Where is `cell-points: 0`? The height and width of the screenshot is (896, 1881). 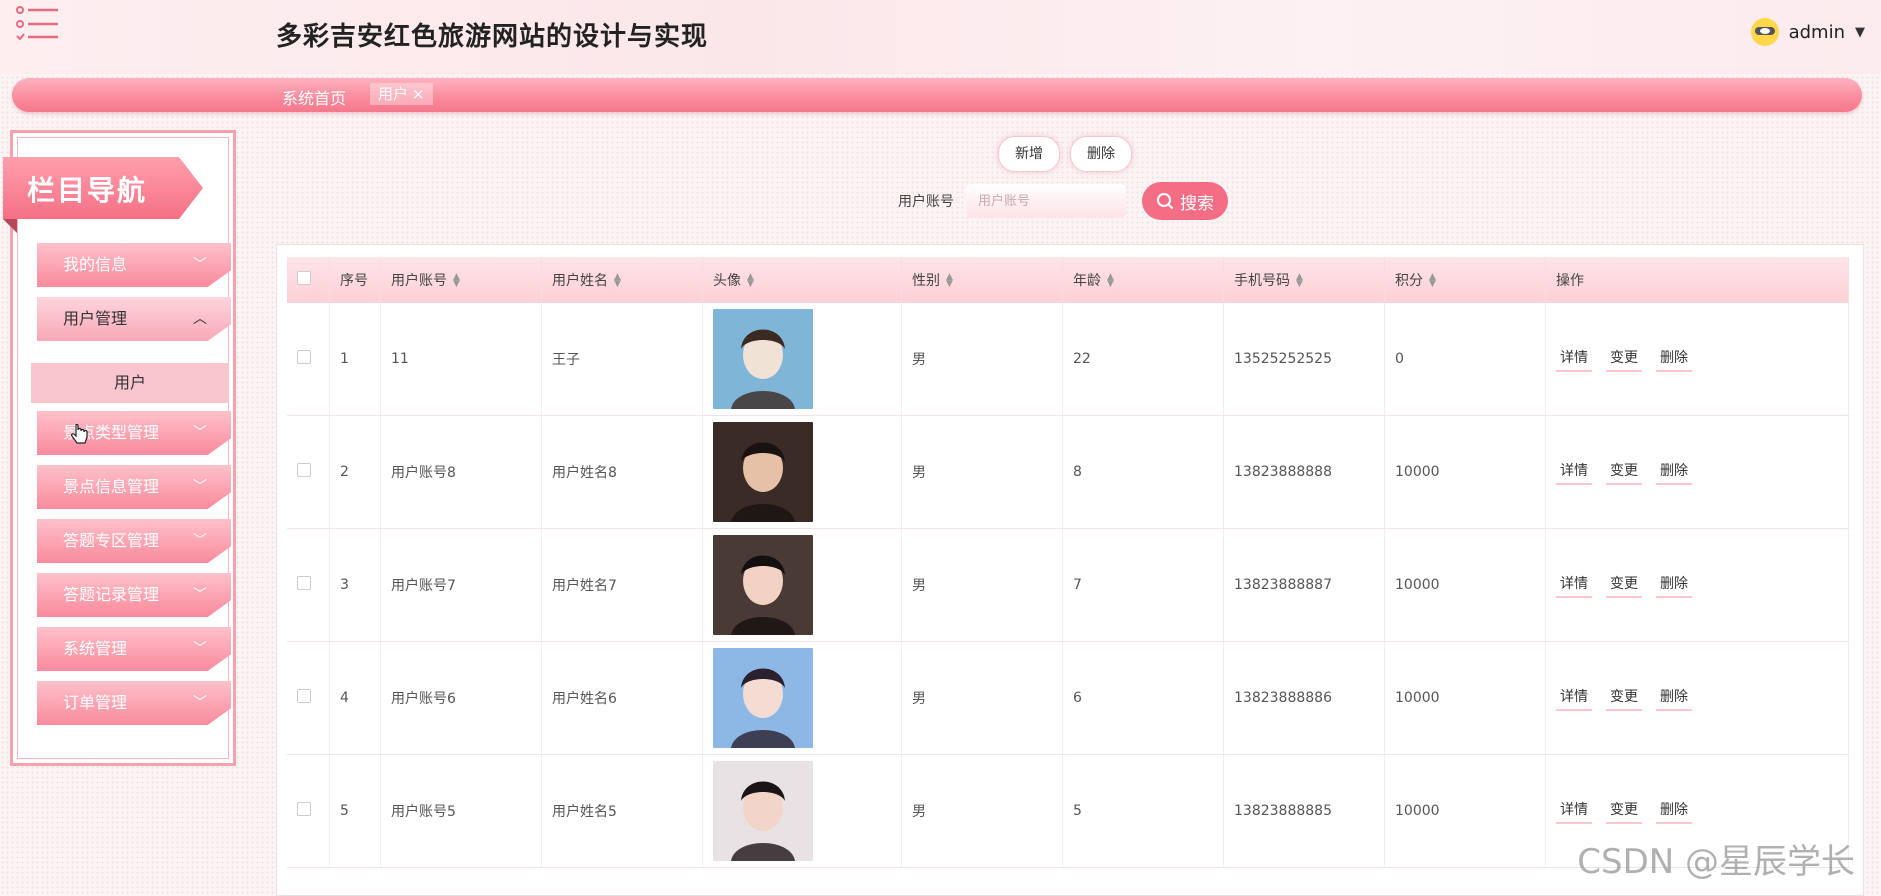
cell-points: 0 is located at coordinates (1465, 359).